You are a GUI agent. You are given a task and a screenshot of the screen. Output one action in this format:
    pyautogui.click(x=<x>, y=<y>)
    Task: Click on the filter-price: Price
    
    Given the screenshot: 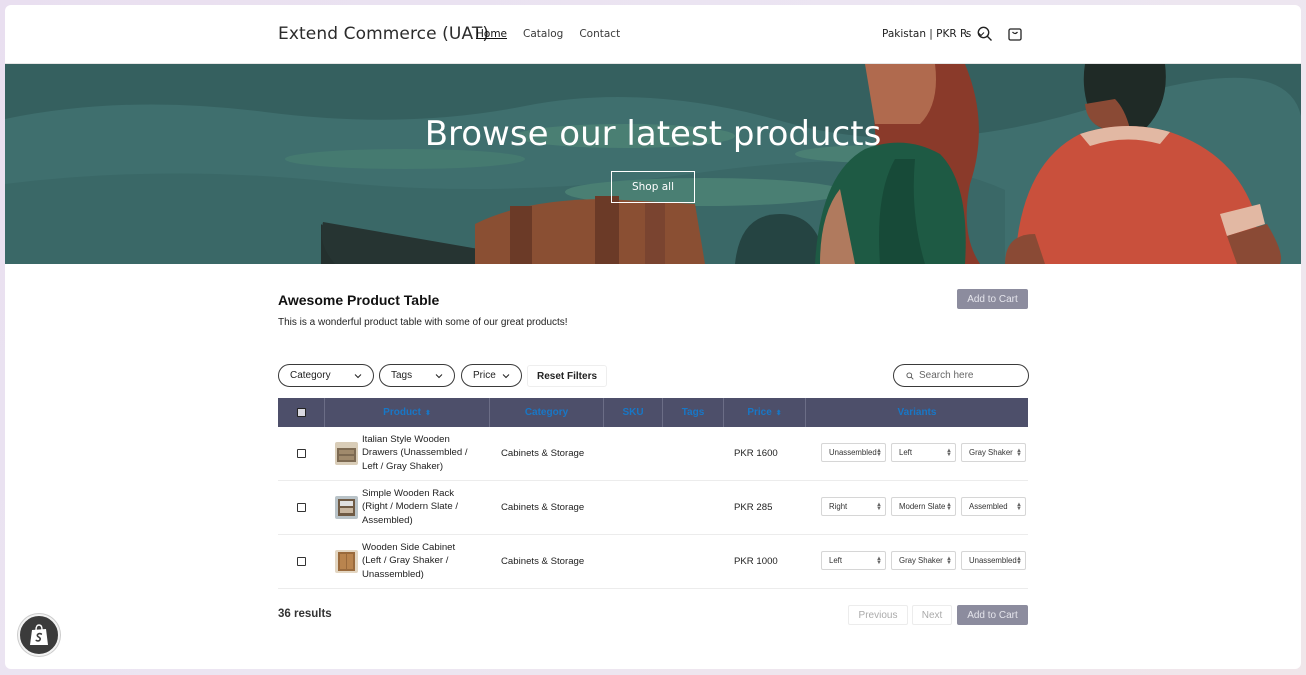 What is the action you would take?
    pyautogui.click(x=491, y=375)
    